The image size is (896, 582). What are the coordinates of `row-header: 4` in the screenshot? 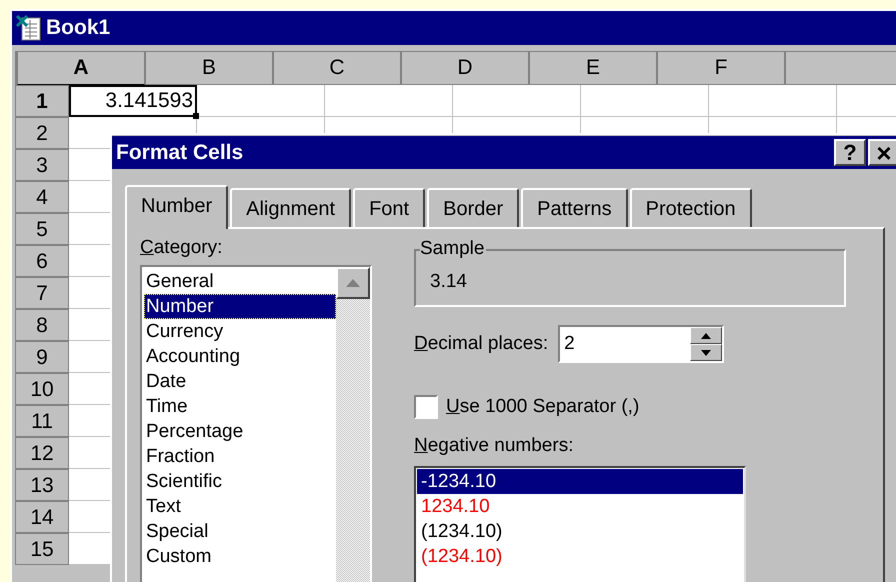 It's located at (42, 197).